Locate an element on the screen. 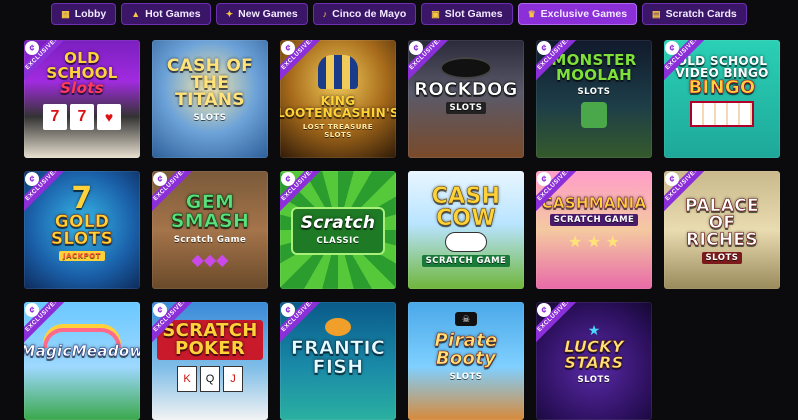 The height and width of the screenshot is (420, 798). game-tile-scratch-classic: ¢ EXCLUSIVE! Scratch CLASSIC is located at coordinates (338, 230).